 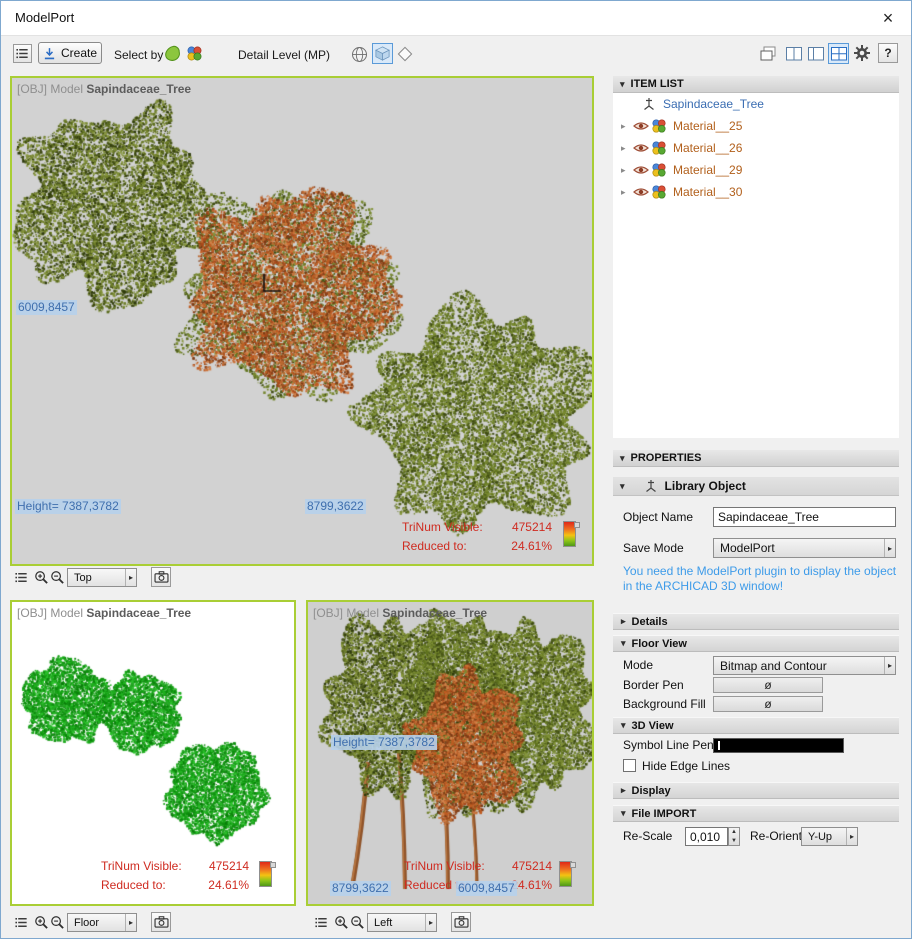 I want to click on main-menu-button, so click(x=22, y=53).